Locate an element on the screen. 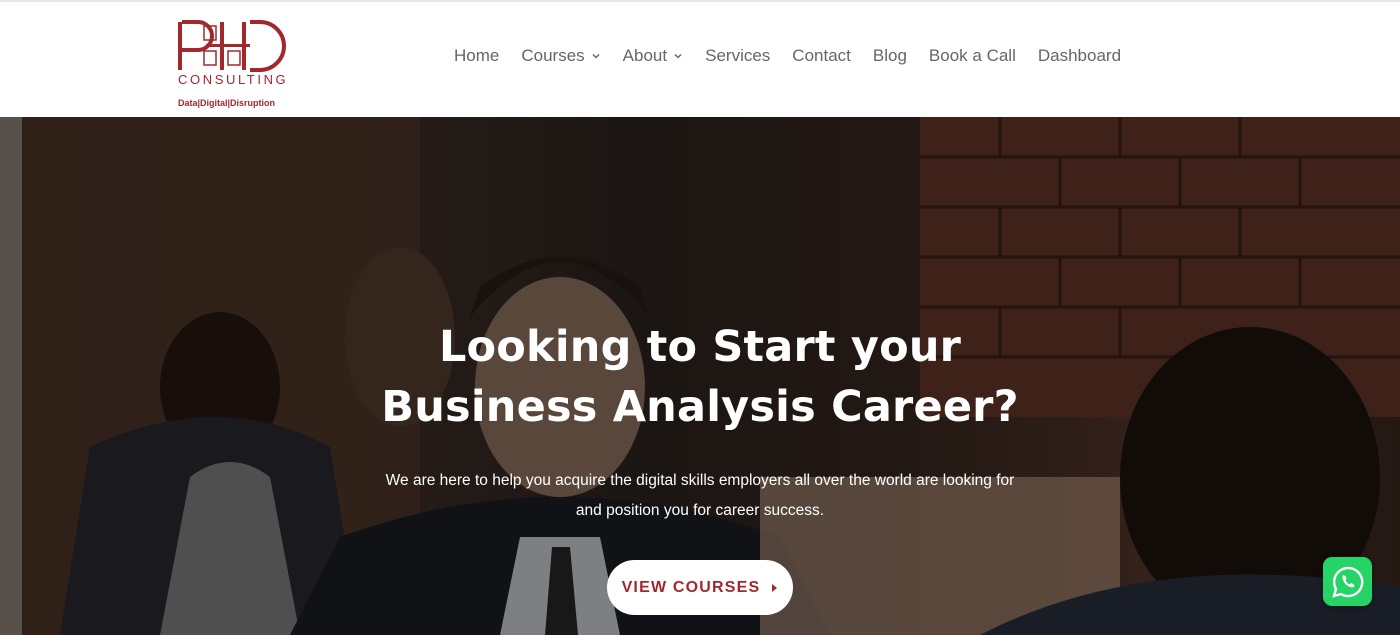 This screenshot has width=1400, height=635. nav-courses: Courses is located at coordinates (560, 56).